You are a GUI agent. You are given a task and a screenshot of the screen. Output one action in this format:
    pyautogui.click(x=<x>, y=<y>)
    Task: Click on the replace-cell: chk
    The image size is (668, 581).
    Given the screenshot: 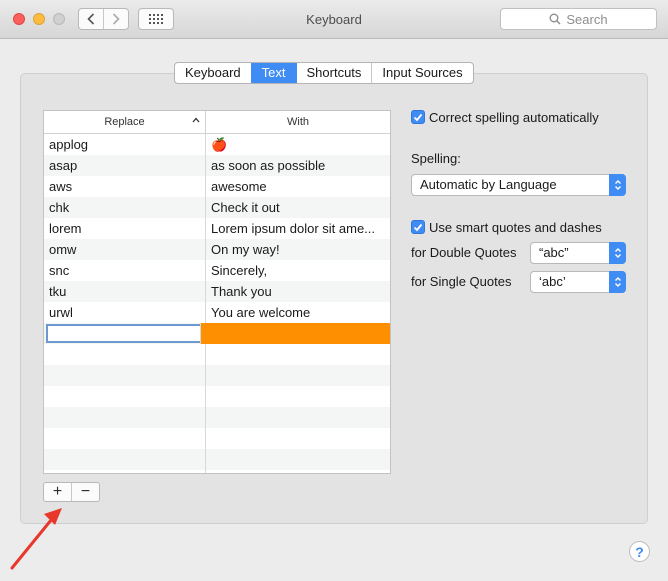 What is the action you would take?
    pyautogui.click(x=125, y=207)
    